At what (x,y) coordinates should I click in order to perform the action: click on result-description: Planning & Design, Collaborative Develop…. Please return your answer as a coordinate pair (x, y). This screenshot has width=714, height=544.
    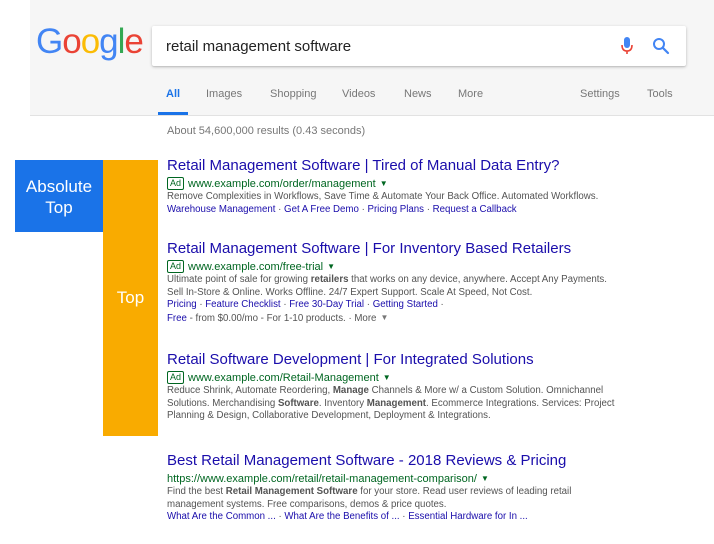
    Looking at the image, I should click on (329, 415).